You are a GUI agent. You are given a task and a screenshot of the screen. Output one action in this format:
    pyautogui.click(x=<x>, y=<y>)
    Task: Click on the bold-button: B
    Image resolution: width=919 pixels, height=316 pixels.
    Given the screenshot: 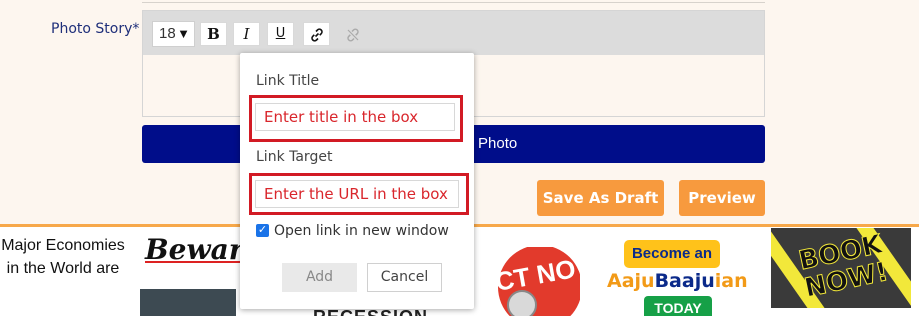 What is the action you would take?
    pyautogui.click(x=213, y=34)
    